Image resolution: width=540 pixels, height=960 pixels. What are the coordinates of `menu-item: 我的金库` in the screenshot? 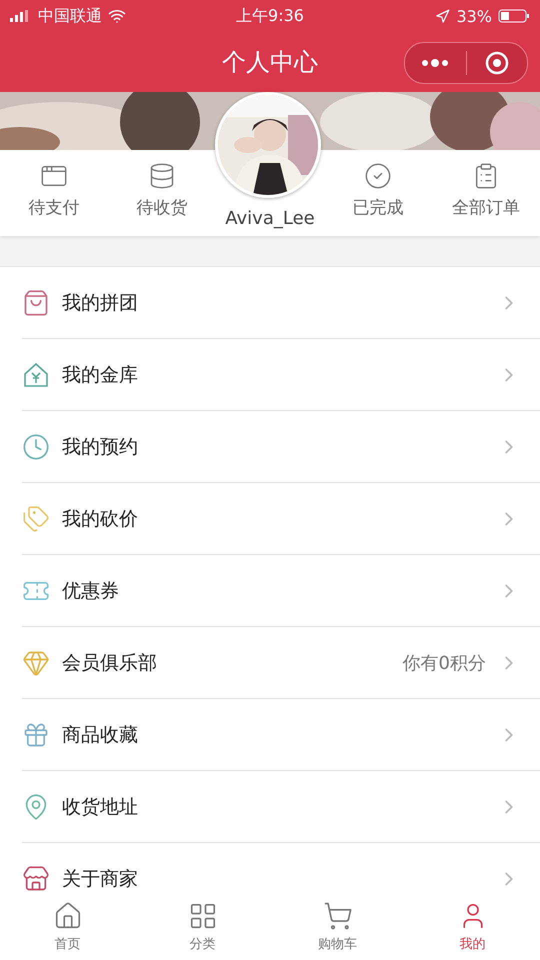 It's located at (281, 375).